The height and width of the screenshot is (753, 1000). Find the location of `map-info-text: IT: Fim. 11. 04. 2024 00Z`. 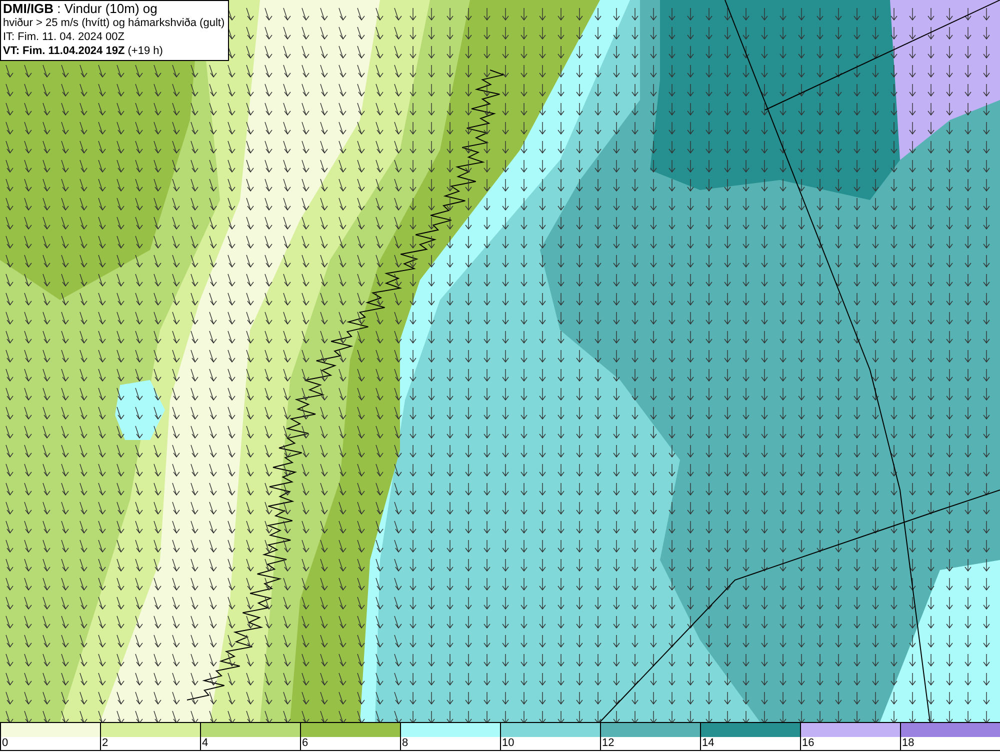

map-info-text: IT: Fim. 11. 04. 2024 00Z is located at coordinates (64, 37).